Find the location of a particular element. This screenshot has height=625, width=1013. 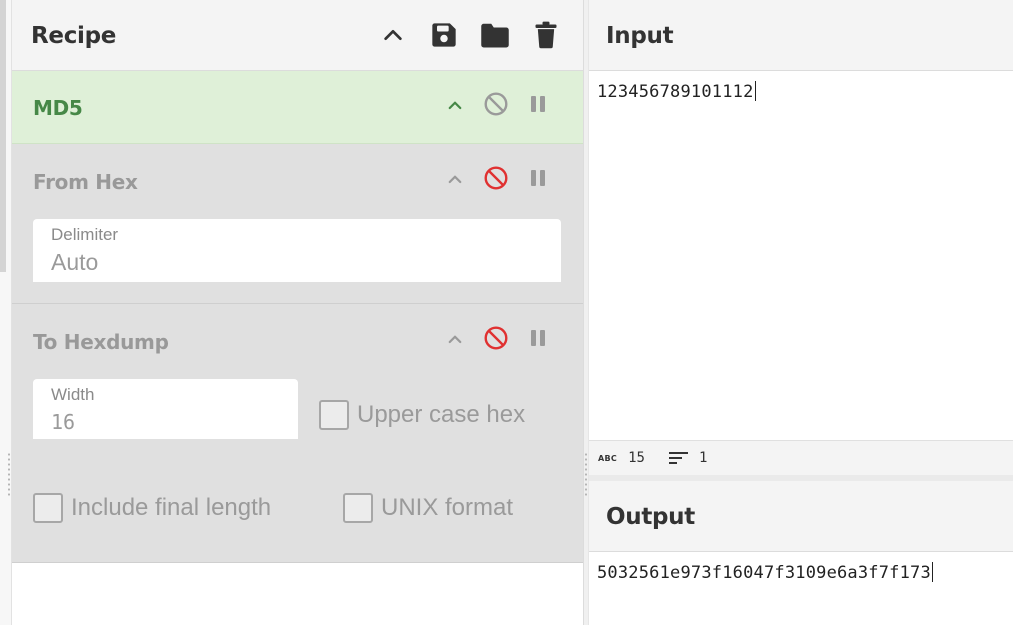

collapse-all-button is located at coordinates (393, 35).